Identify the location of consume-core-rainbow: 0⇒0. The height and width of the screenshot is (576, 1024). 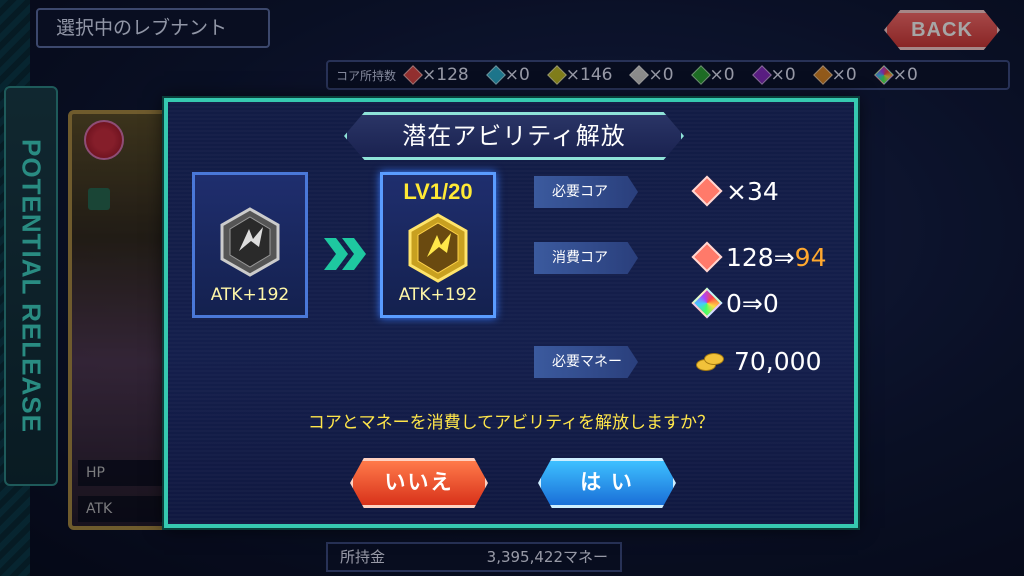
(735, 303).